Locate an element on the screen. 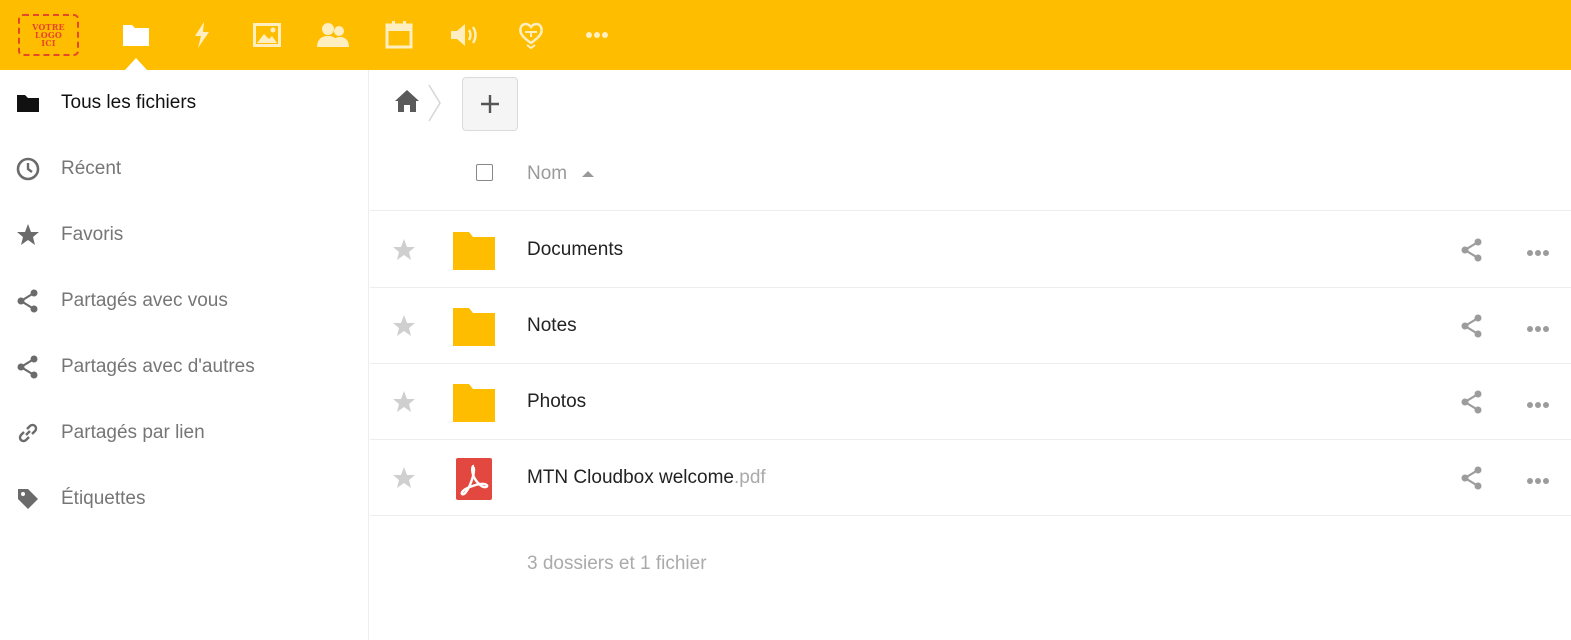 This screenshot has width=1571, height=640. file-name: MTN Cloudbox welcome.pdf is located at coordinates (646, 478).